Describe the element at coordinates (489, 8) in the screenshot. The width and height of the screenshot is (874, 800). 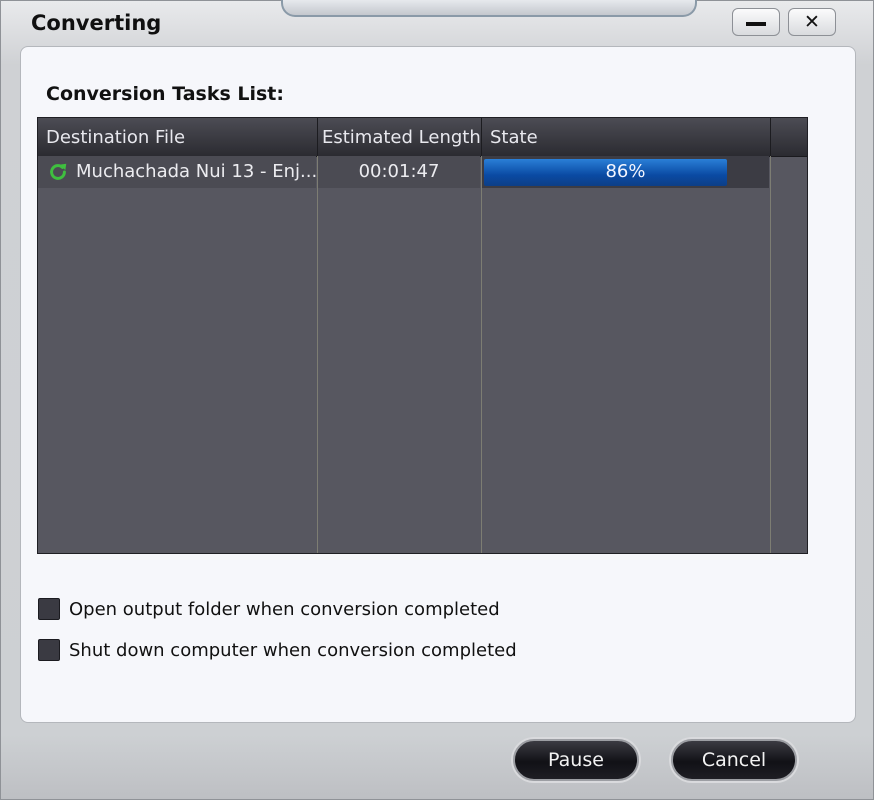
I see `title-tab` at that location.